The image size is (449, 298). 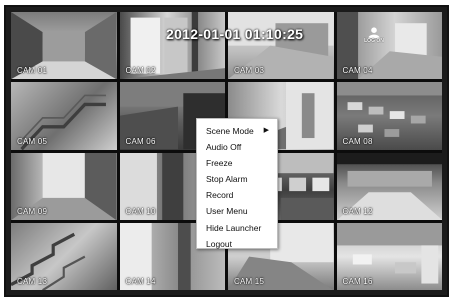 What do you see at coordinates (357, 211) in the screenshot?
I see `camera-label: CAM 12` at bounding box center [357, 211].